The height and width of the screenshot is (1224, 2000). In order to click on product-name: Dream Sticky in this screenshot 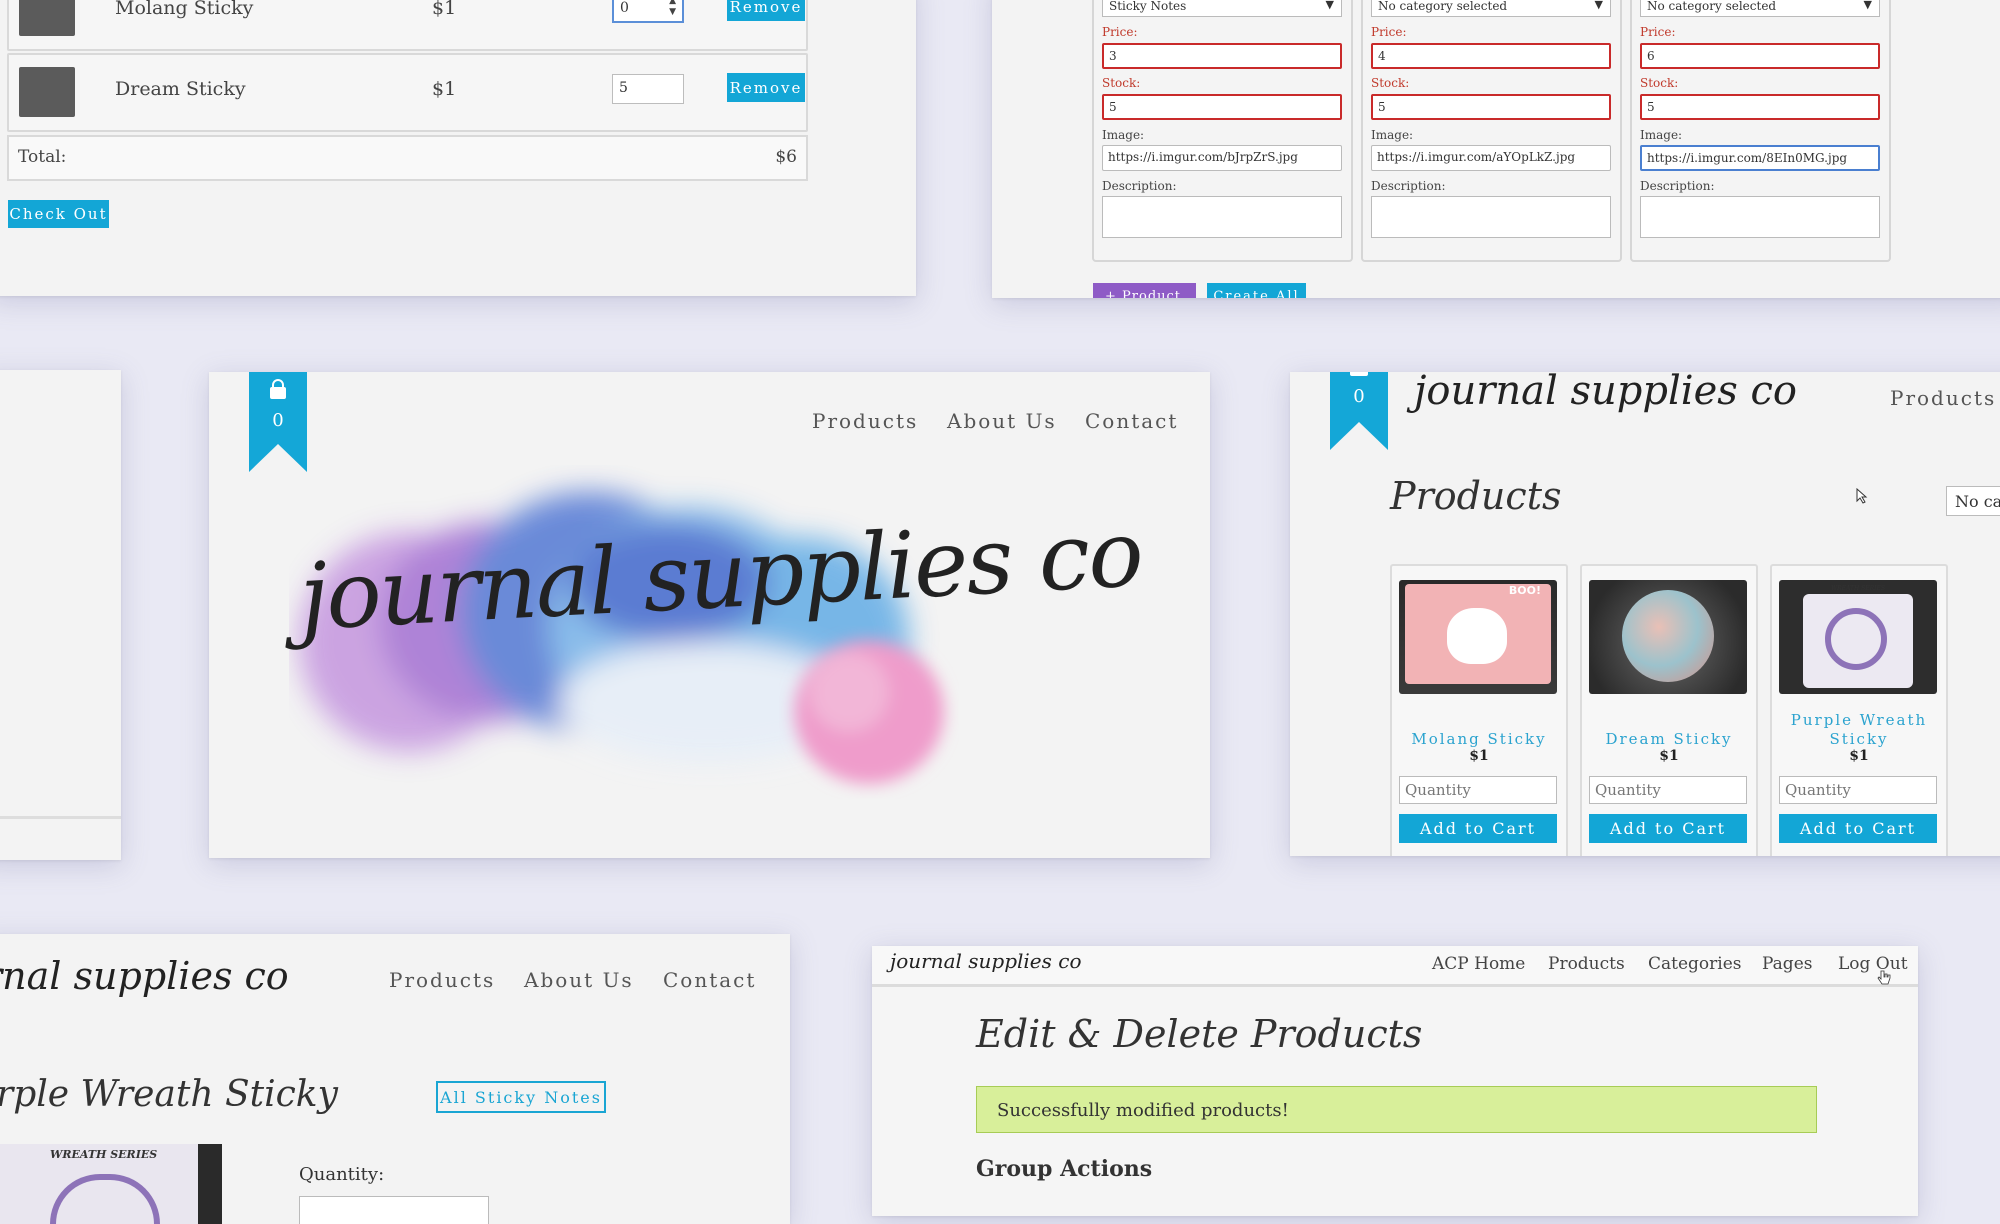, I will do `click(1669, 739)`.